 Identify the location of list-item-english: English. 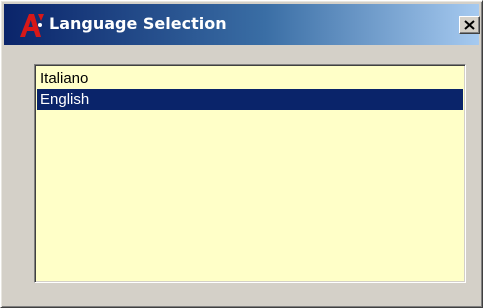
(250, 99).